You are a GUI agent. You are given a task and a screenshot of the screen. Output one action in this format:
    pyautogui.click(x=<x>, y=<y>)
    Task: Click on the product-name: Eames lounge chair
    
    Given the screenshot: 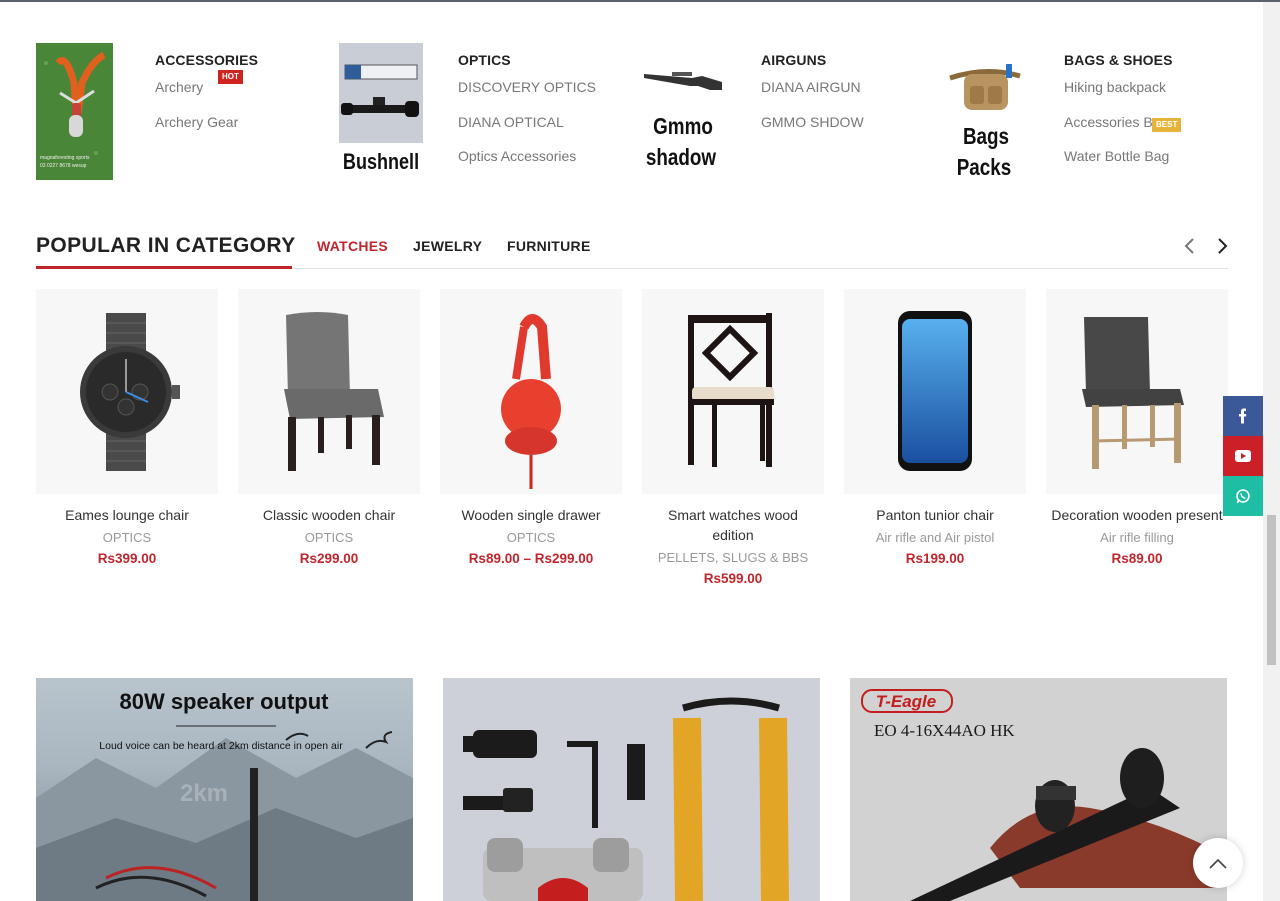 What is the action you would take?
    pyautogui.click(x=127, y=515)
    